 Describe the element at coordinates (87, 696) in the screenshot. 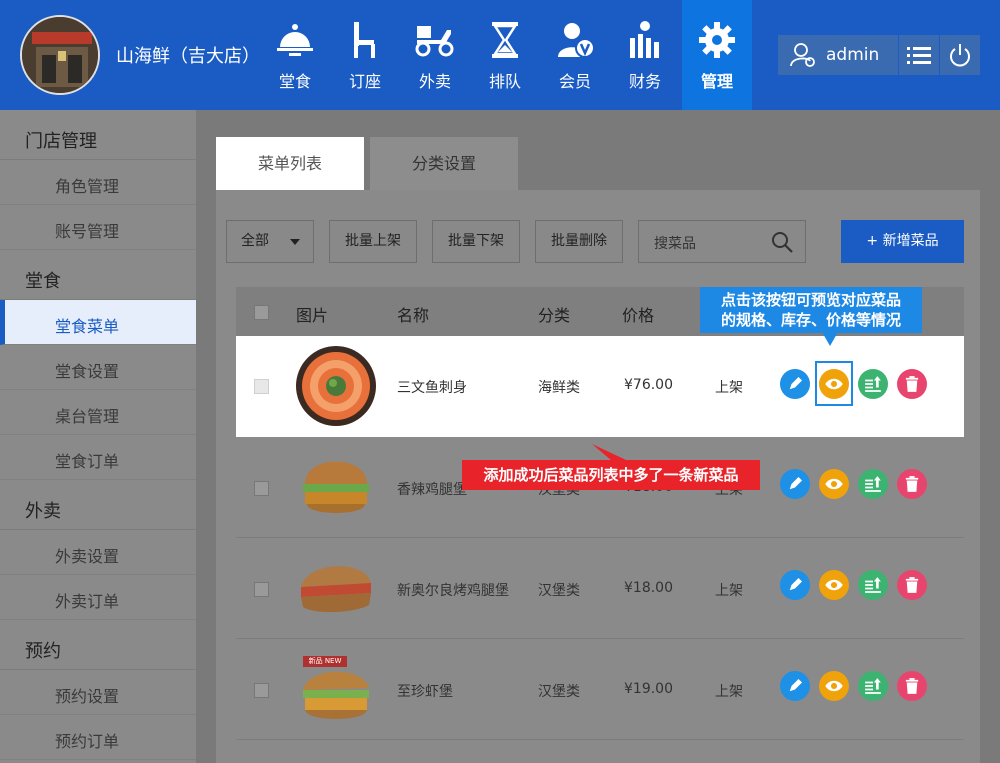

I see `sidebar-item-label: 预约设置` at that location.